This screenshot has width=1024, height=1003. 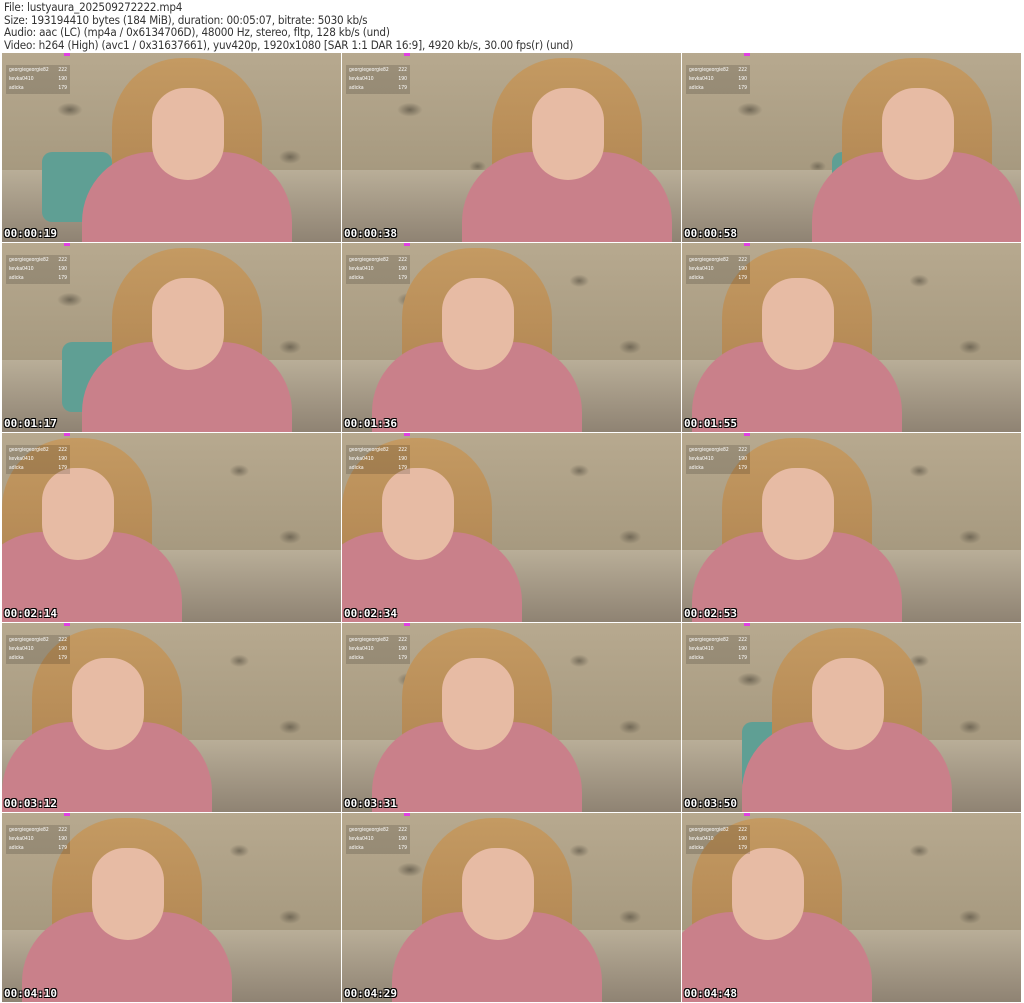 I want to click on timestamp: 00:02:14, so click(x=30, y=613).